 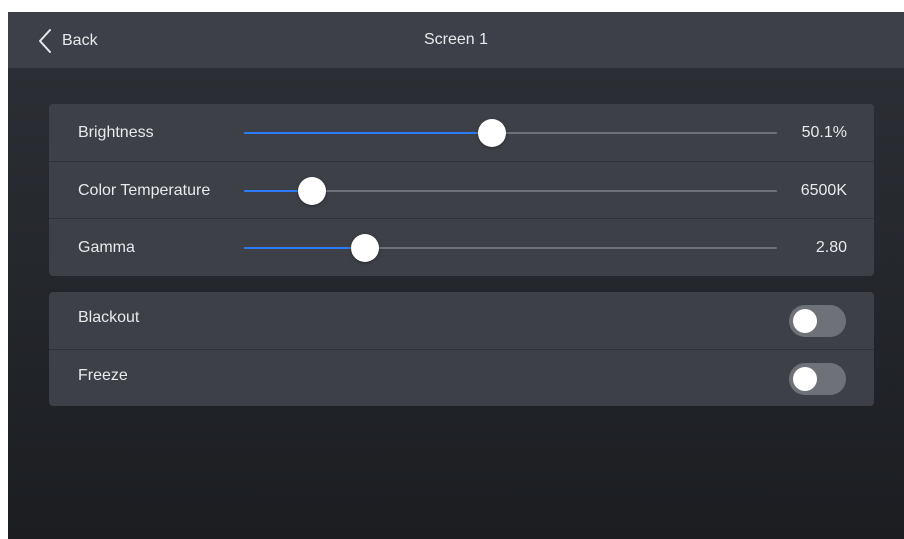 I want to click on brightness-value: 50.1%, so click(x=824, y=132).